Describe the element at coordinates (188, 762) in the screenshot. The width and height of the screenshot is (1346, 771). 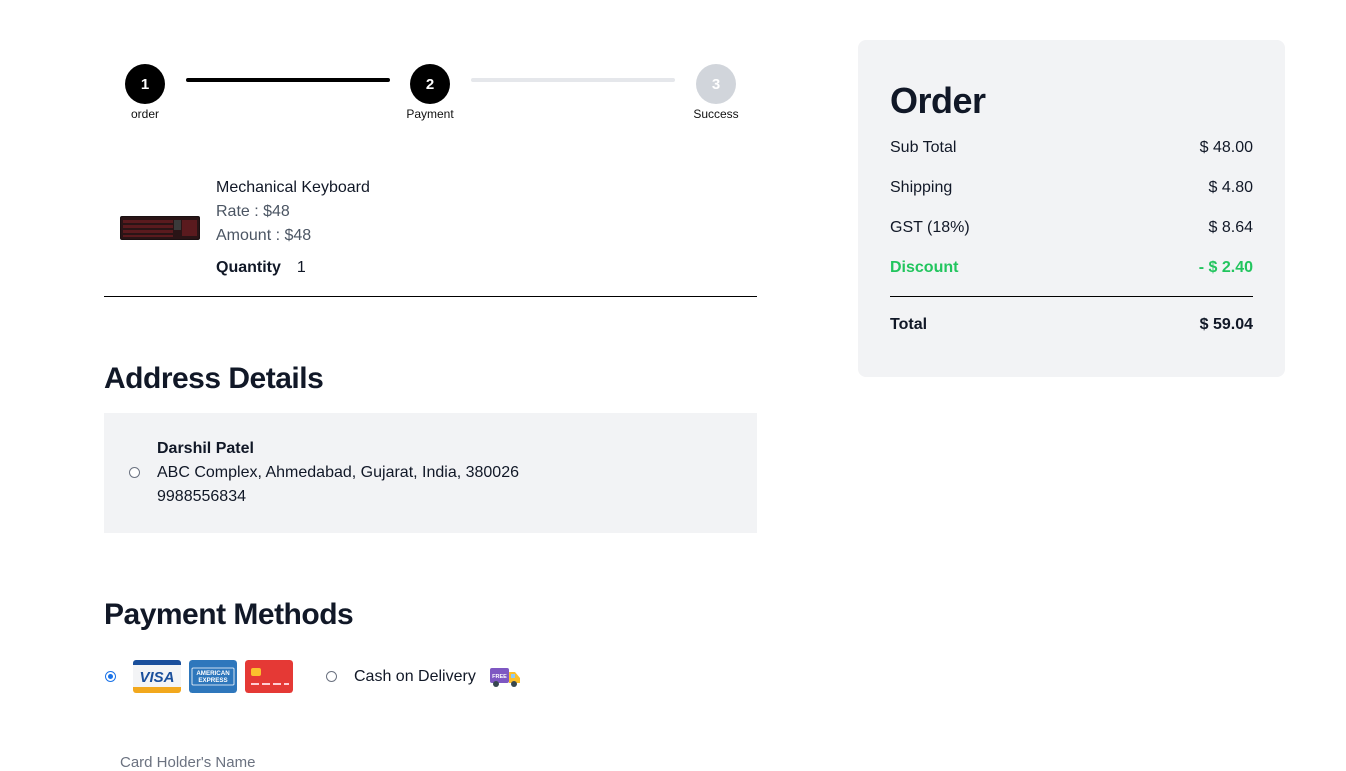
I see `card-holder-name-label: Card Holder's Name` at that location.